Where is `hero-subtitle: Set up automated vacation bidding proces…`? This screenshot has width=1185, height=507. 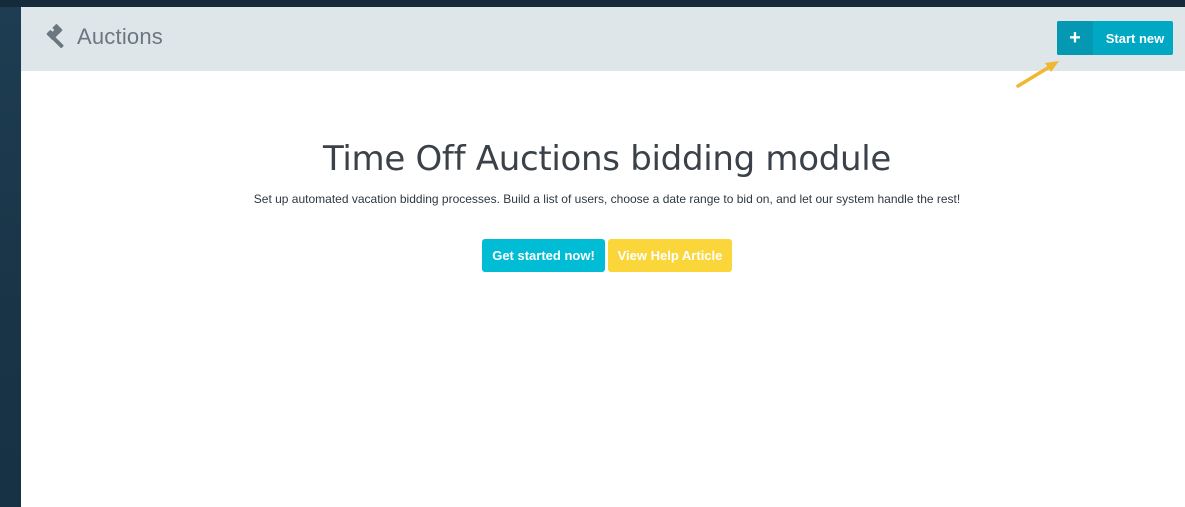 hero-subtitle: Set up automated vacation bidding proces… is located at coordinates (607, 199).